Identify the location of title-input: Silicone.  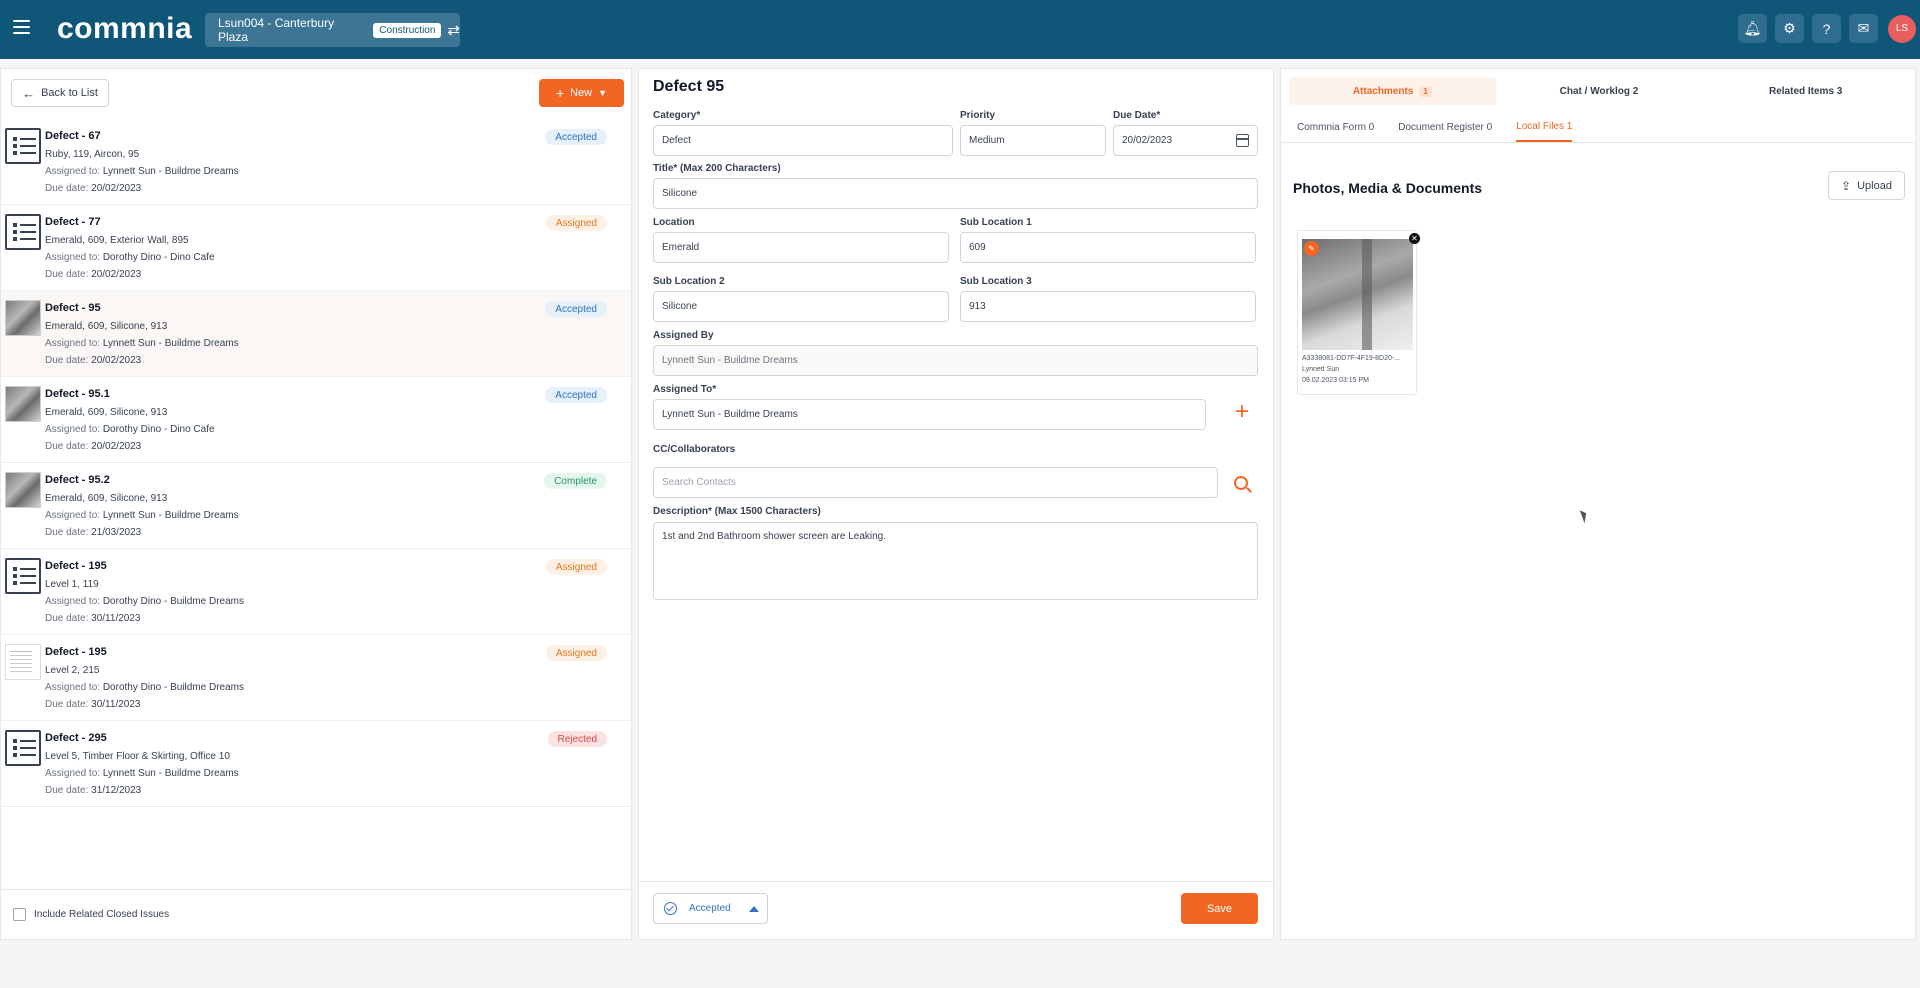
(955, 193).